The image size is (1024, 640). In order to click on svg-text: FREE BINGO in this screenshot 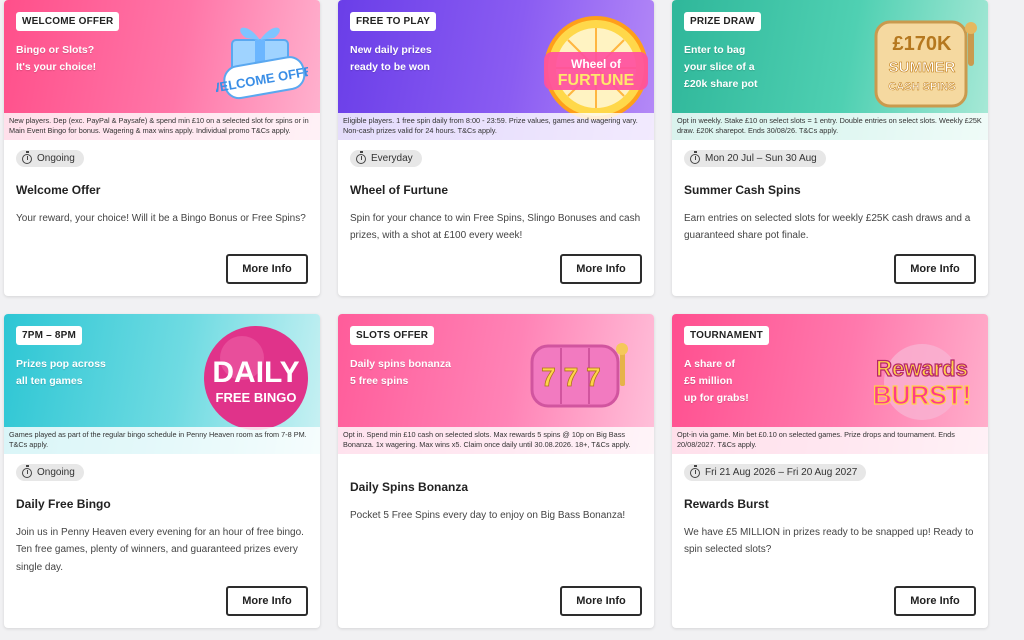, I will do `click(256, 397)`.